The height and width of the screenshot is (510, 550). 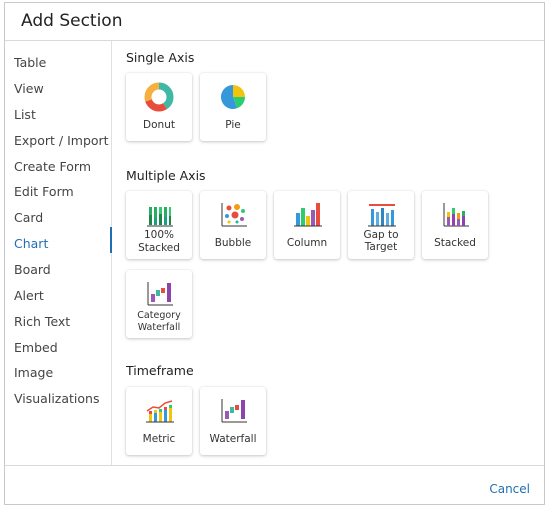 What do you see at coordinates (36, 347) in the screenshot?
I see `sidebar-item-embed: Embed` at bounding box center [36, 347].